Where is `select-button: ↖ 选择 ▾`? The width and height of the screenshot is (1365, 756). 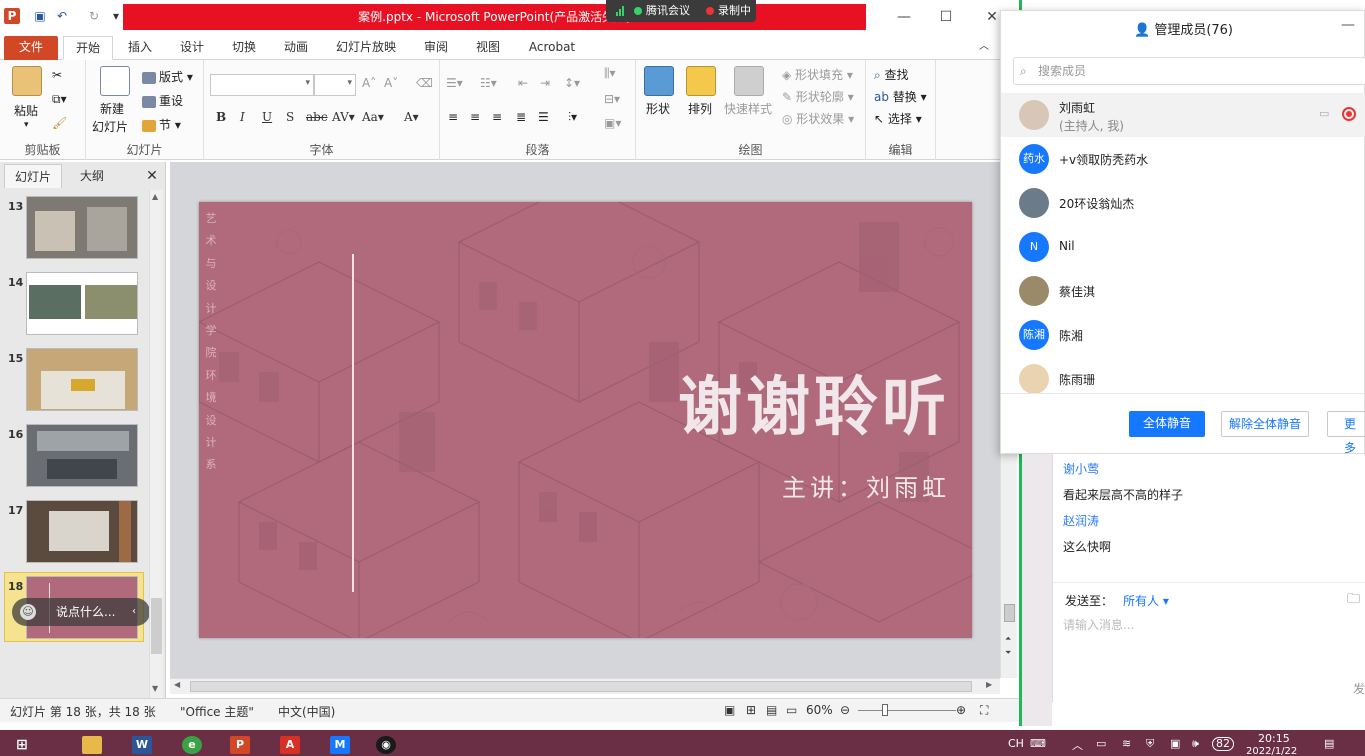 select-button: ↖ 选择 ▾ is located at coordinates (898, 118).